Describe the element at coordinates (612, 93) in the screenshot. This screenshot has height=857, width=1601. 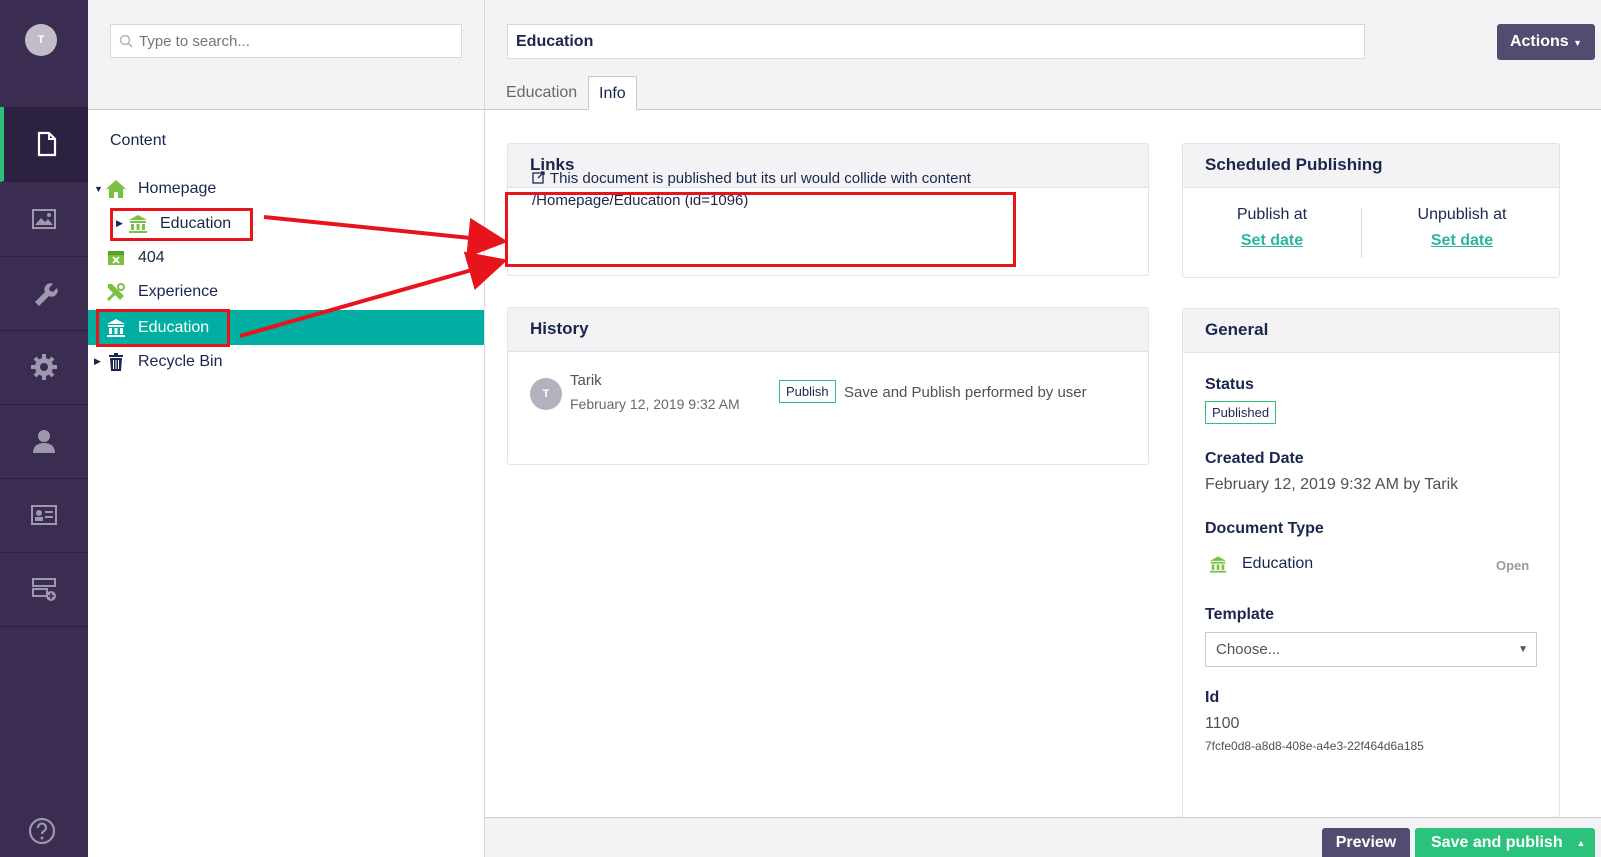
I see `tab-info: Info` at that location.